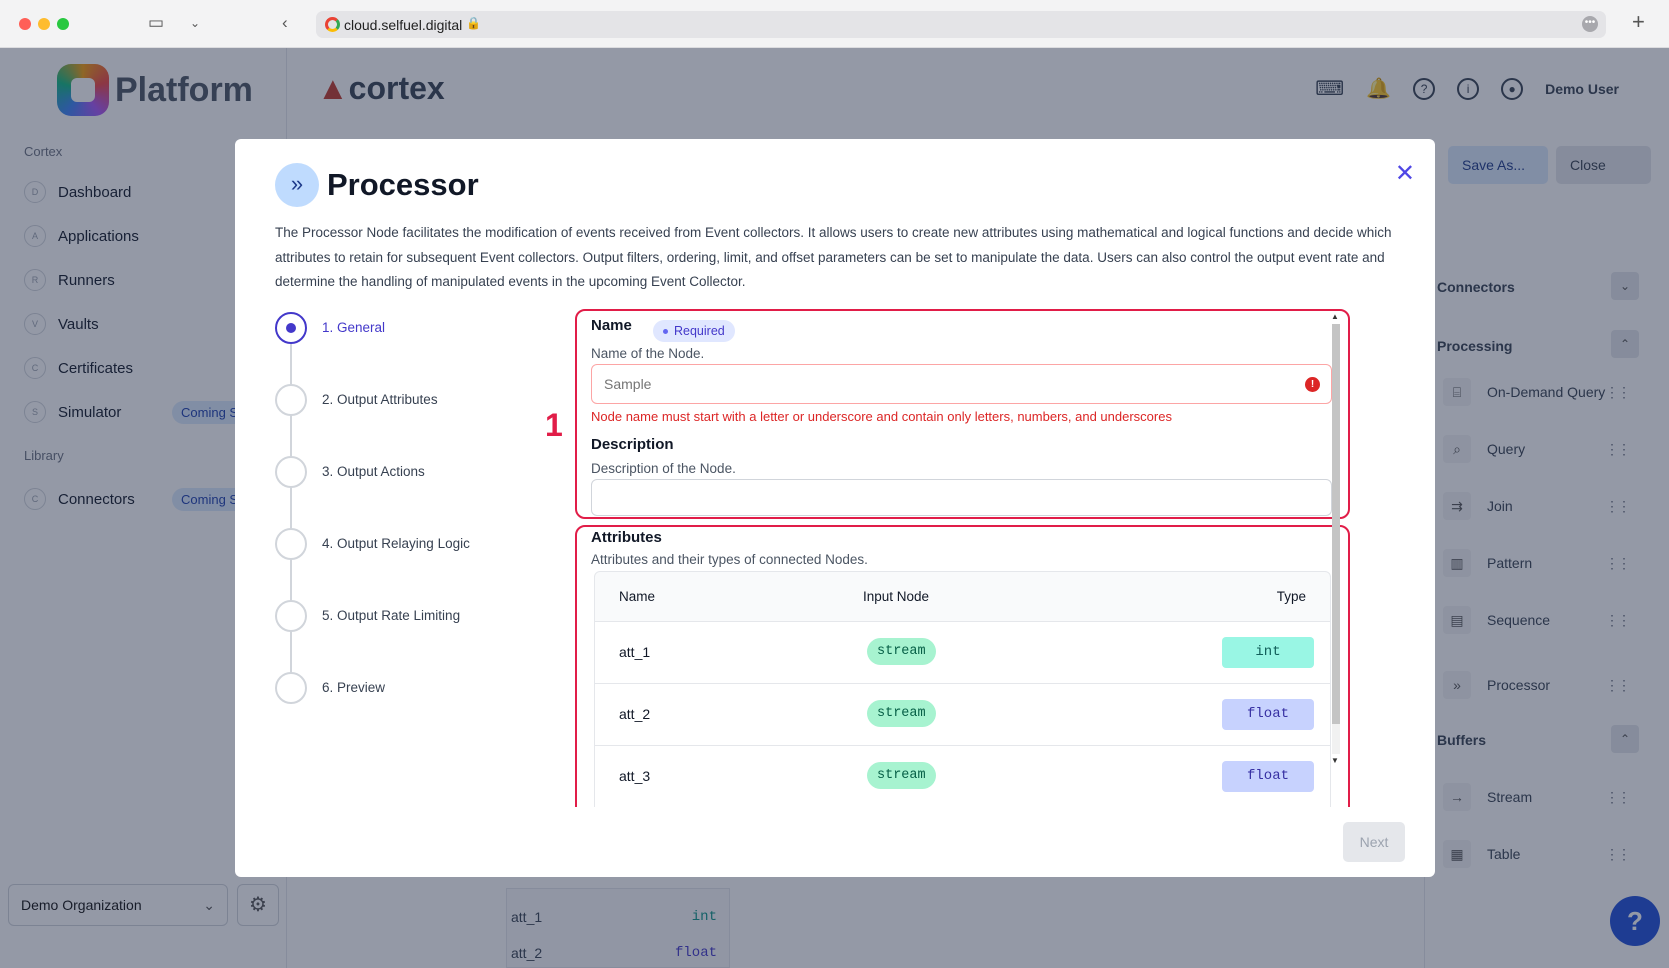  I want to click on step-label: 5. Output Rate Limiting, so click(391, 615).